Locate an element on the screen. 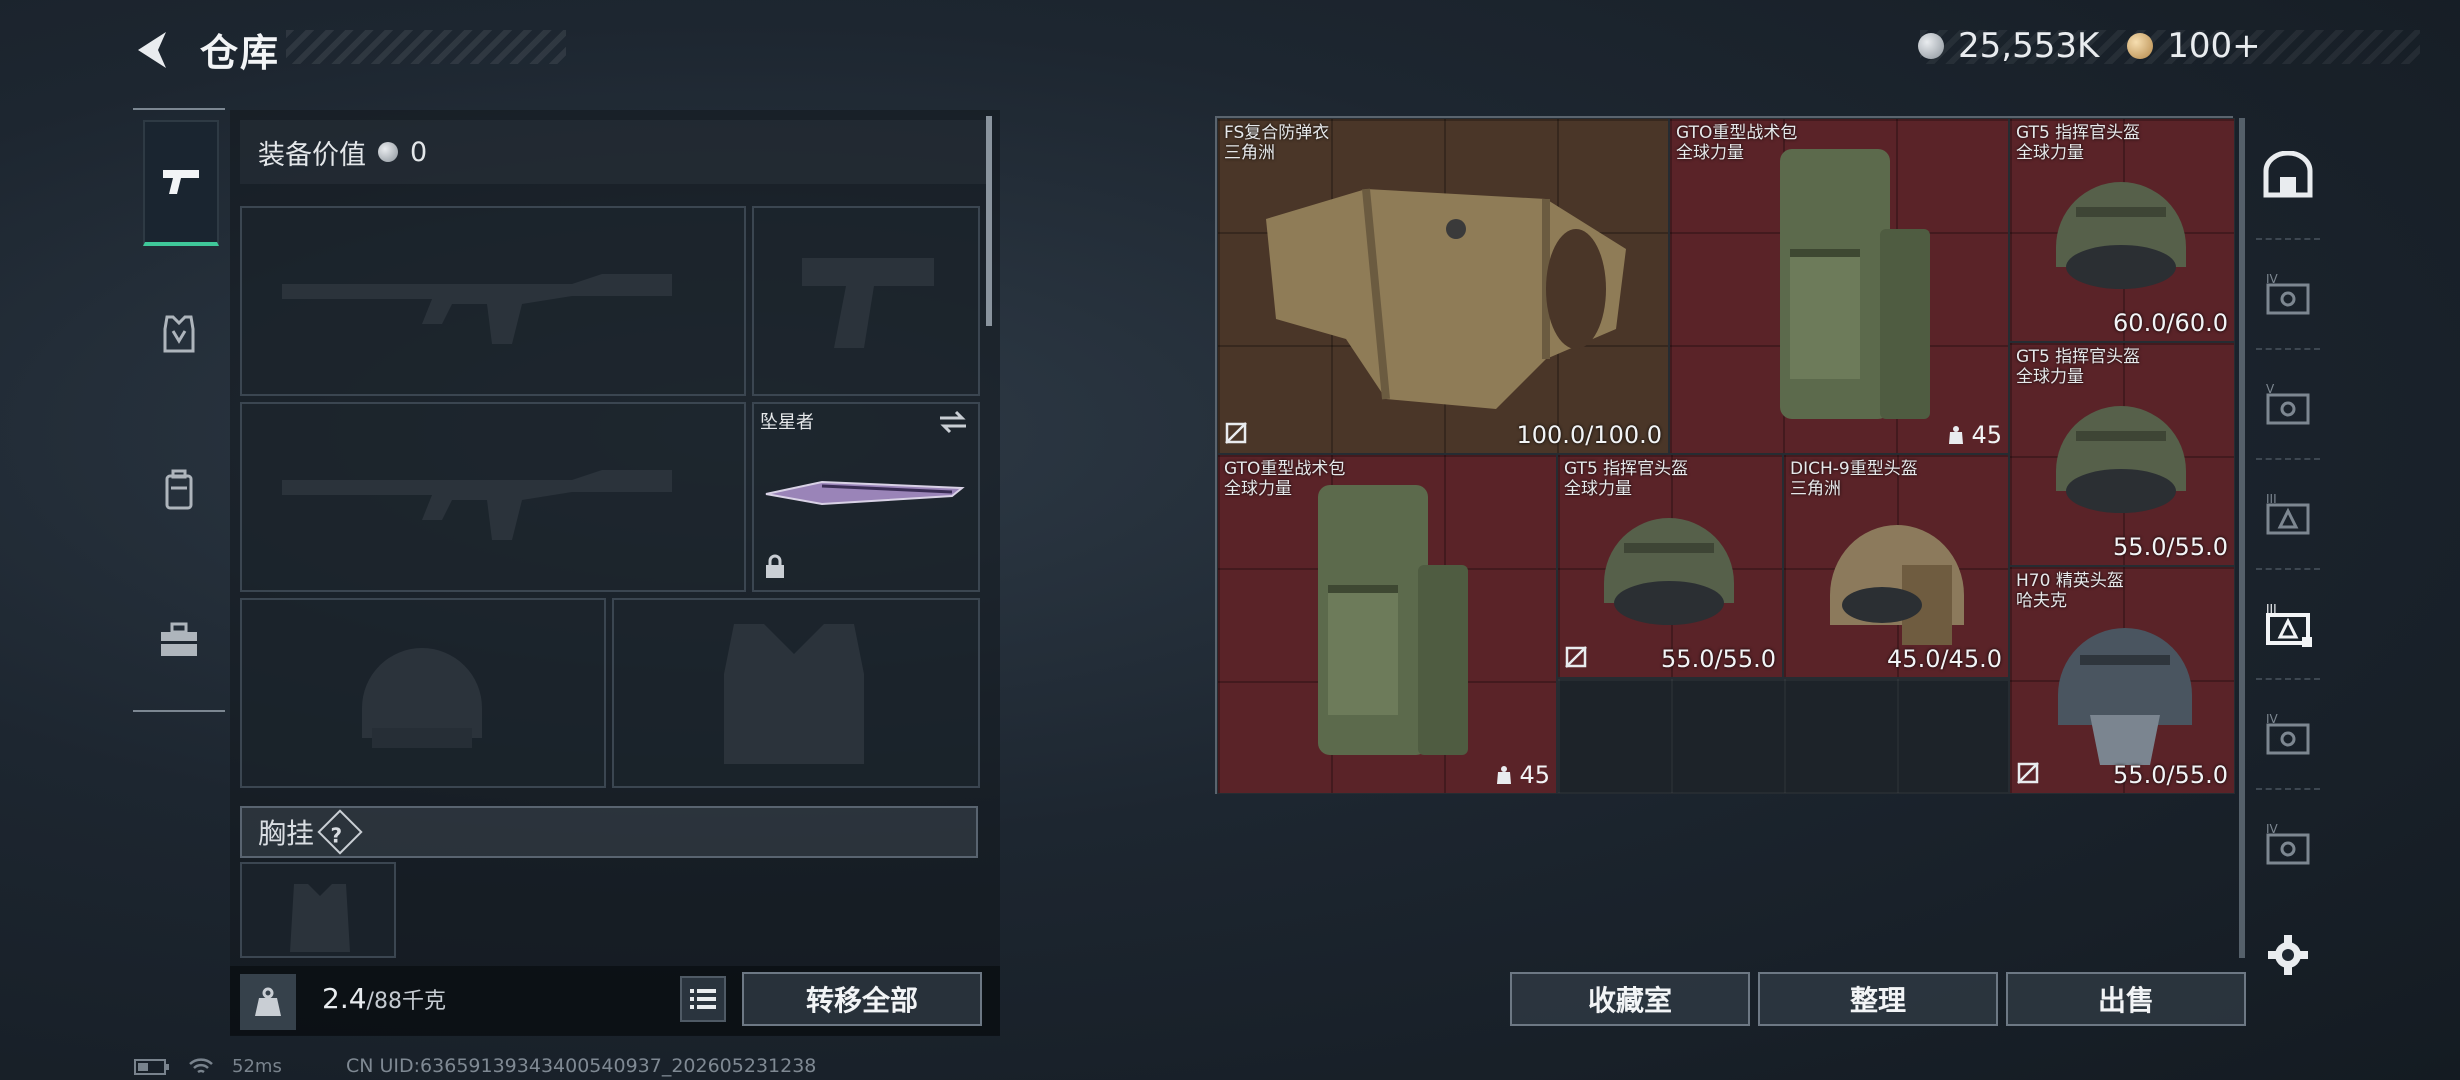 The width and height of the screenshot is (2460, 1080). stash-item-helmet: H70 精英头盔 哈夫克 55.0/55.0 is located at coordinates (2122, 680).